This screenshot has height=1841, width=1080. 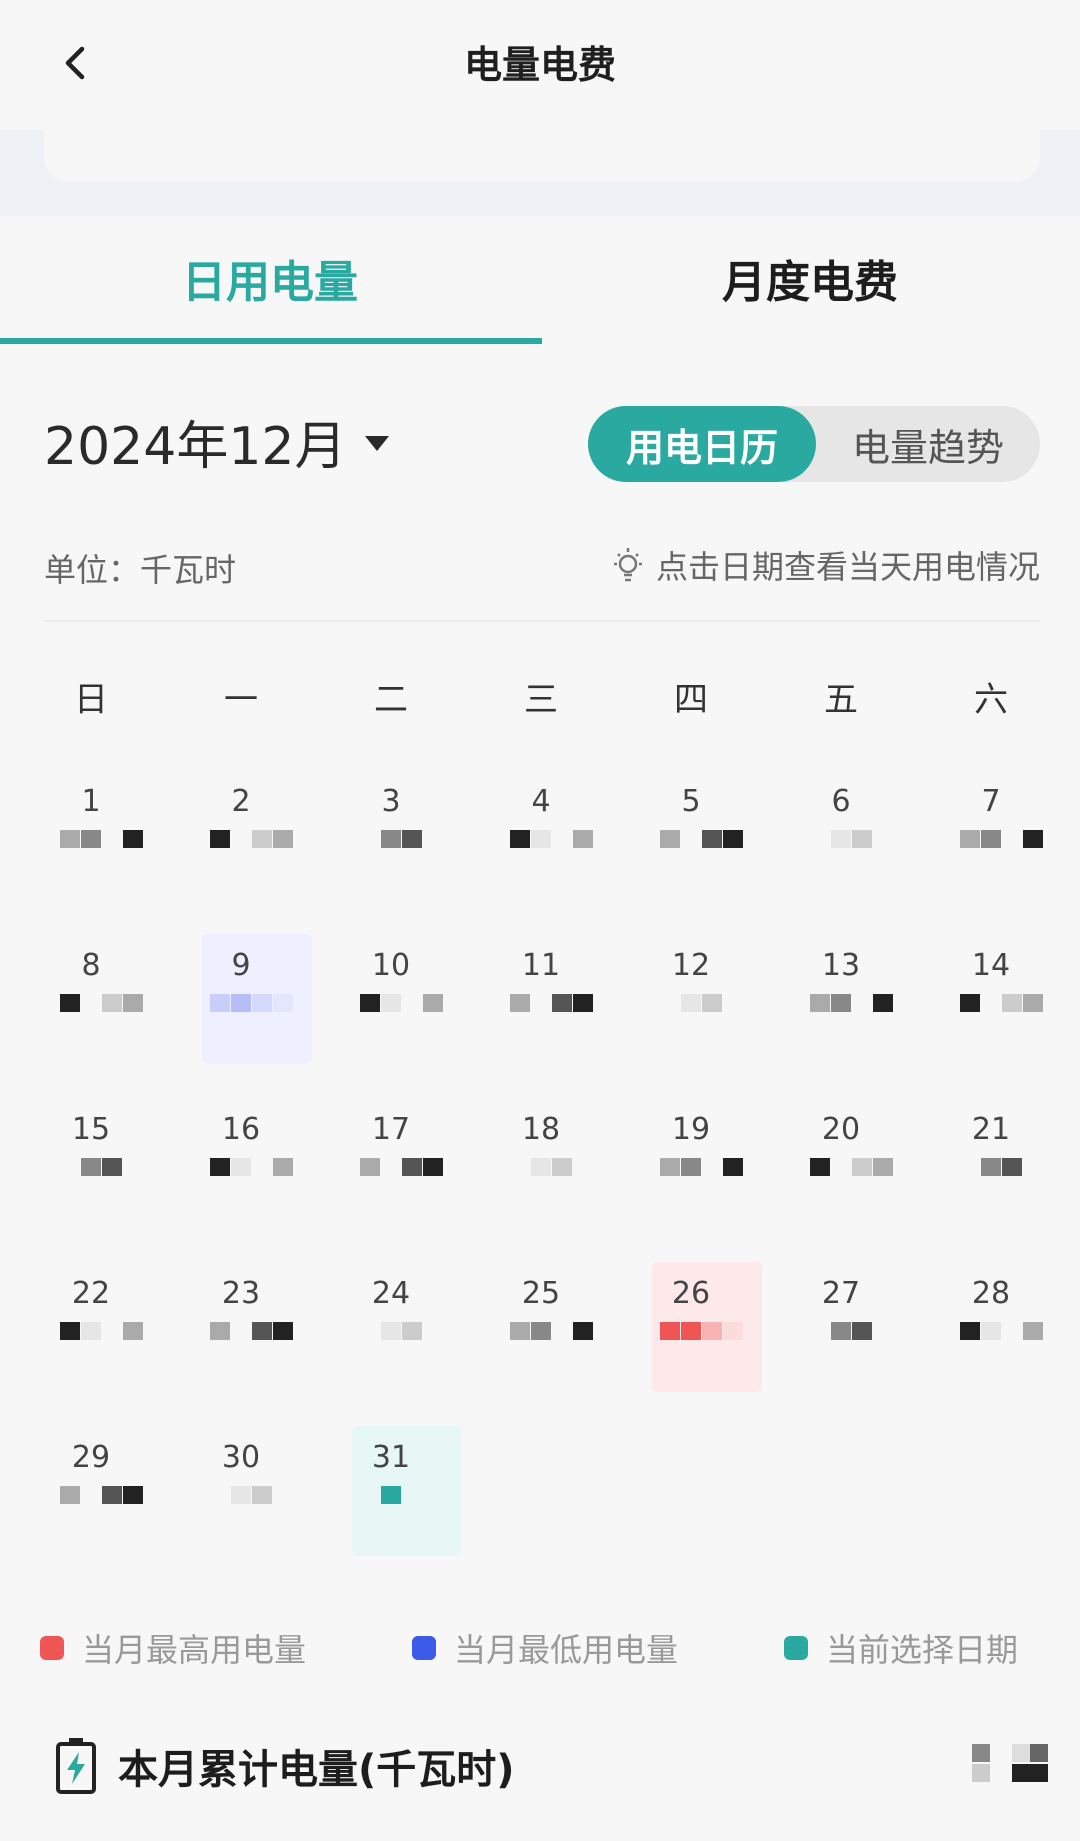 I want to click on day-number: 22, so click(x=91, y=1293).